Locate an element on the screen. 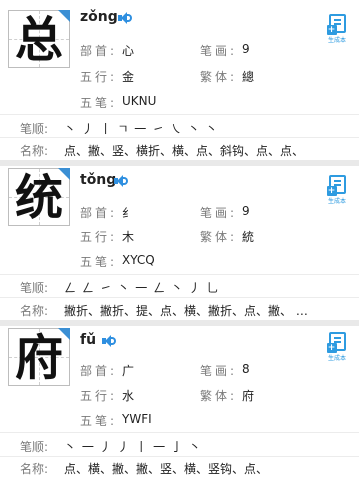 The width and height of the screenshot is (359, 481). wuxing-value: 水 is located at coordinates (128, 396).